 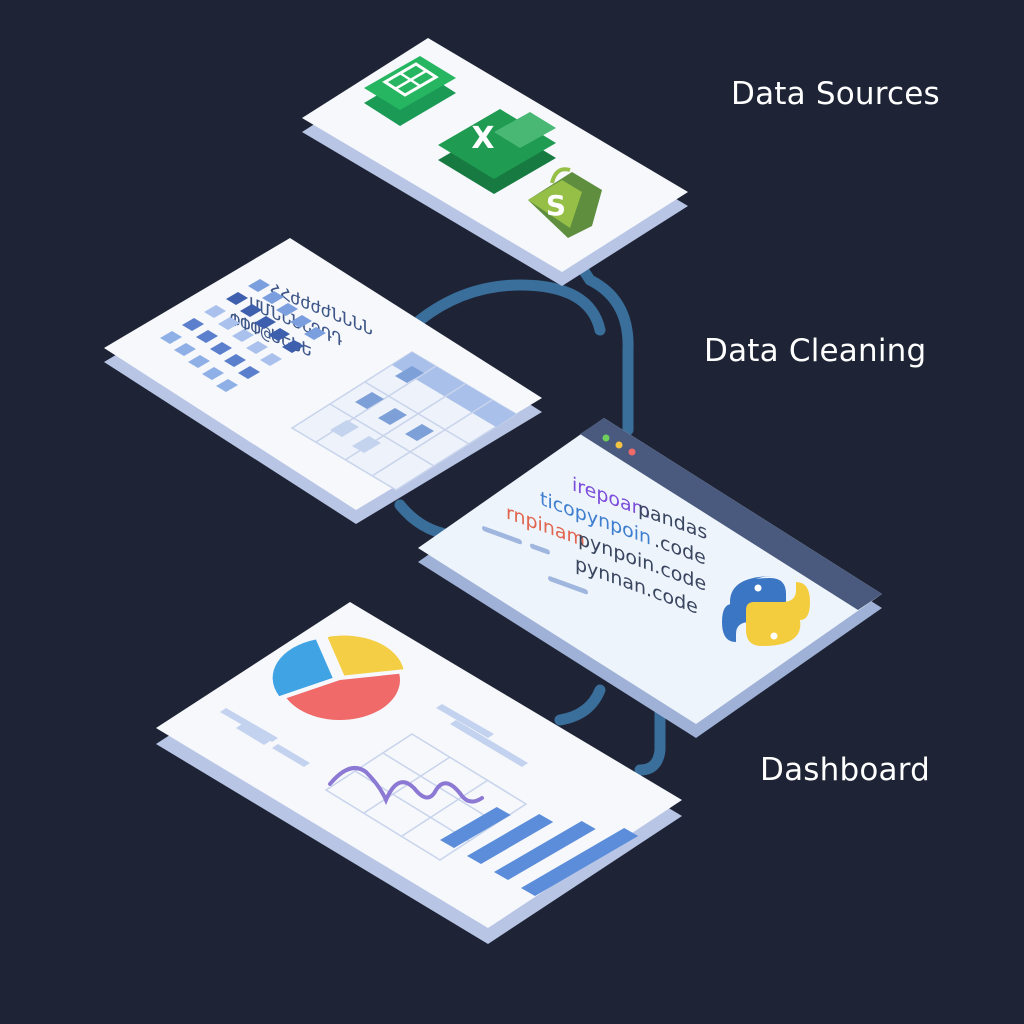 What do you see at coordinates (425, 520) in the screenshot?
I see `connector-cleaning-to-code` at bounding box center [425, 520].